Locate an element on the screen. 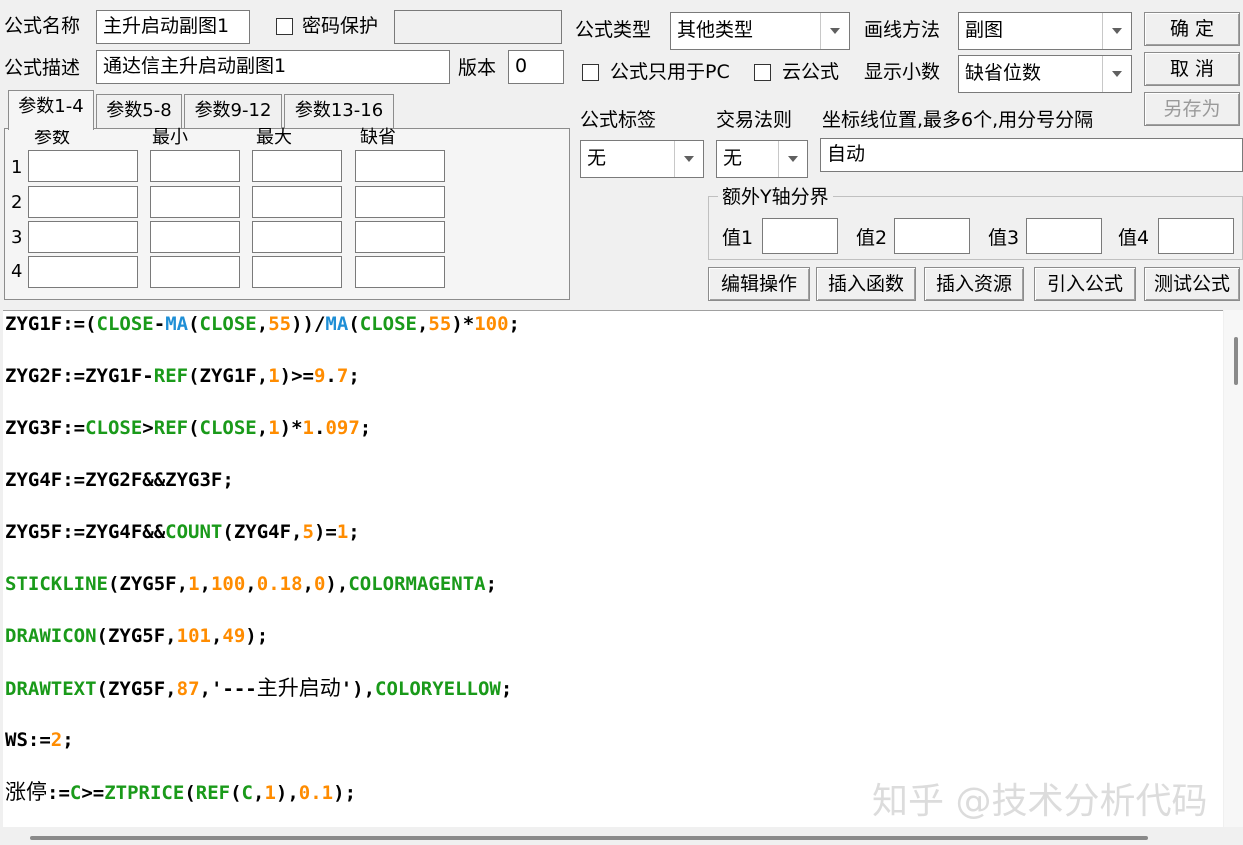 This screenshot has width=1243, height=845. code-line: ZYG3F:=CLOSE>REF(CLOSE,1)*1.097; is located at coordinates (188, 428).